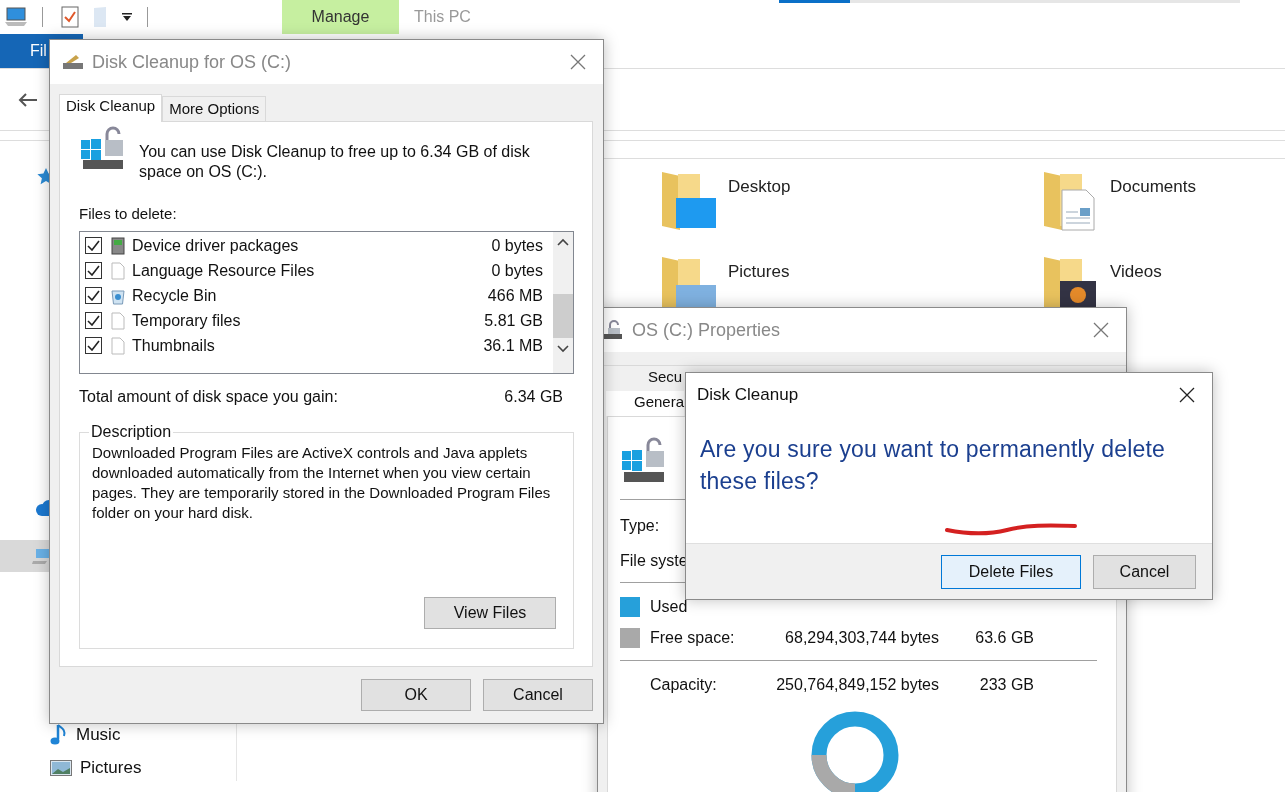 This screenshot has width=1285, height=792. What do you see at coordinates (933, 465) in the screenshot?
I see `question-text: Are you sure you want to permanently delete these files?` at bounding box center [933, 465].